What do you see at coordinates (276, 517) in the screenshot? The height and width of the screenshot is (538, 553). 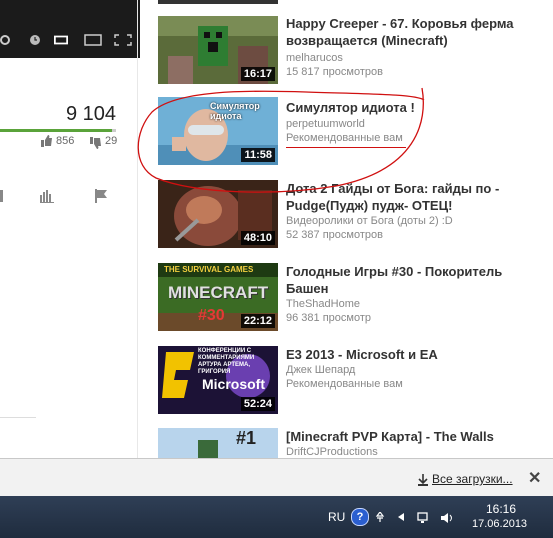 I see `windows-taskbar: RU ? 16:16 17.06.2013` at bounding box center [276, 517].